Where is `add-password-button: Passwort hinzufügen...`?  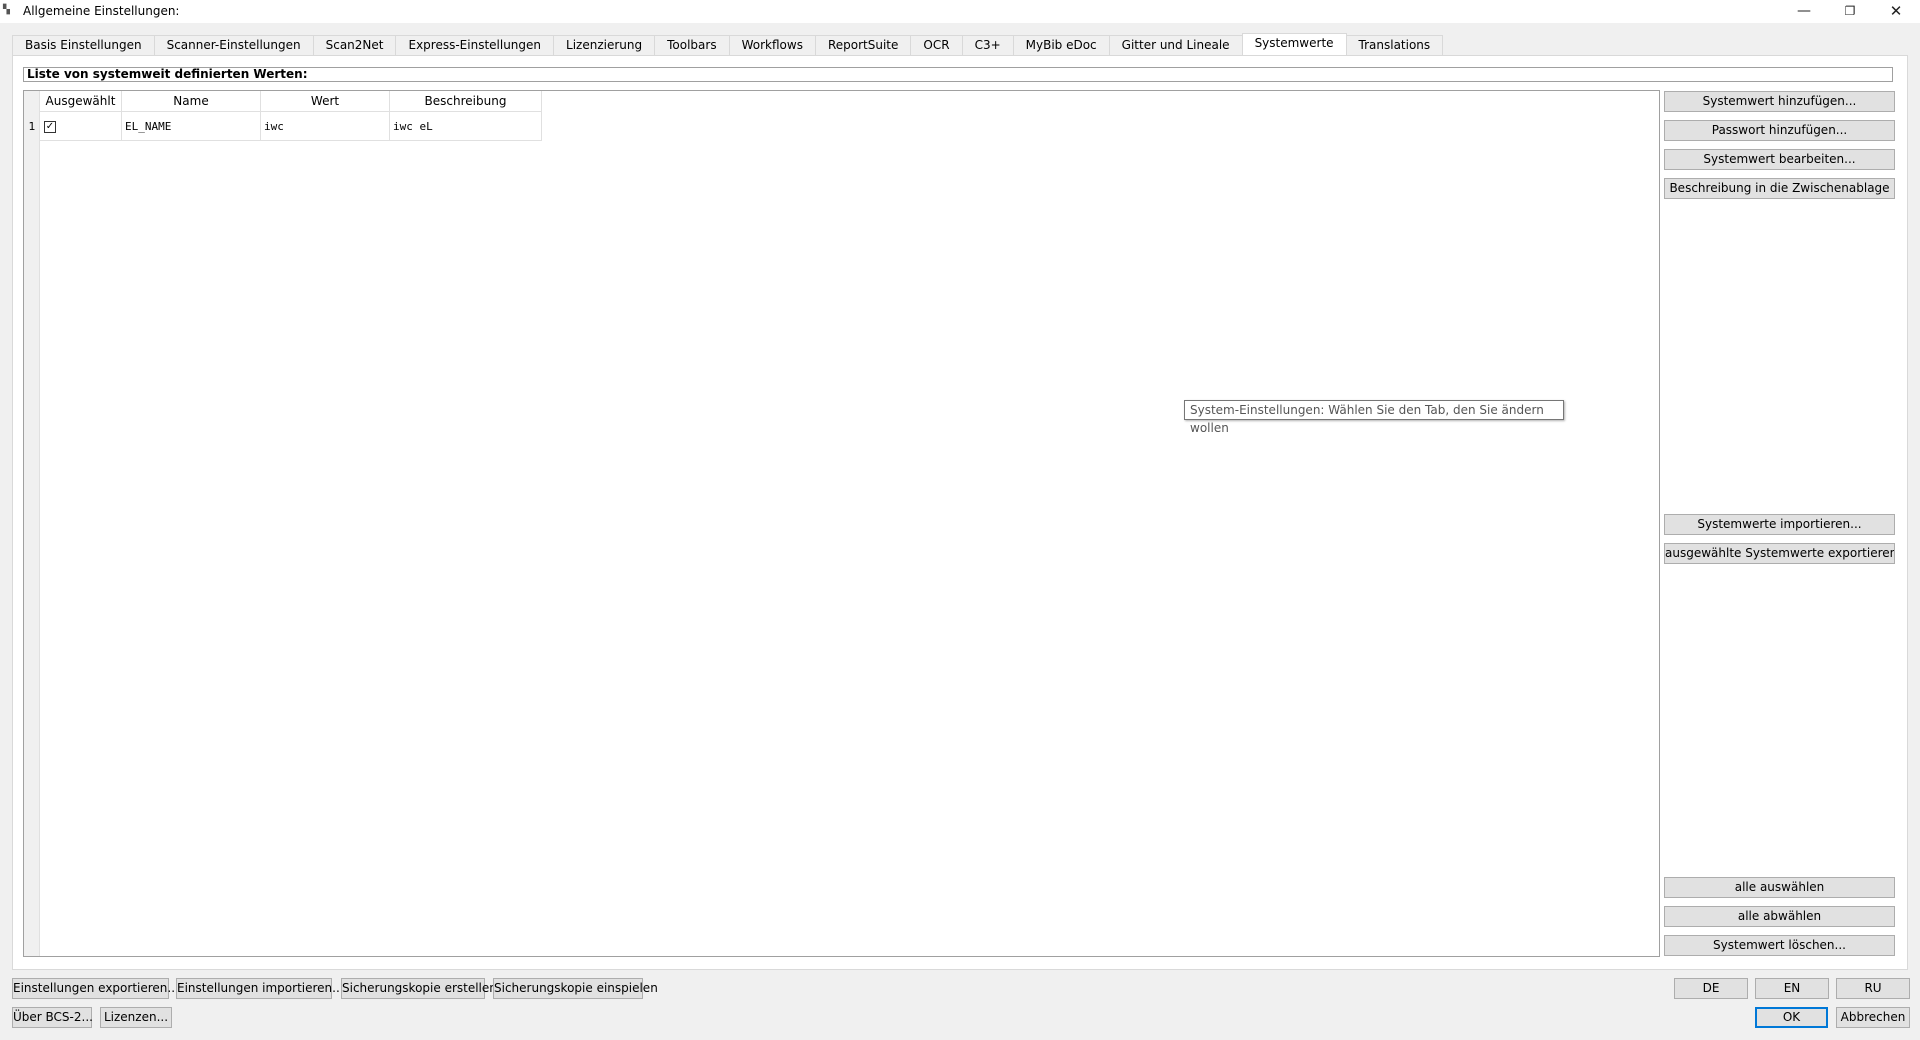 add-password-button: Passwort hinzufügen... is located at coordinates (1779, 130).